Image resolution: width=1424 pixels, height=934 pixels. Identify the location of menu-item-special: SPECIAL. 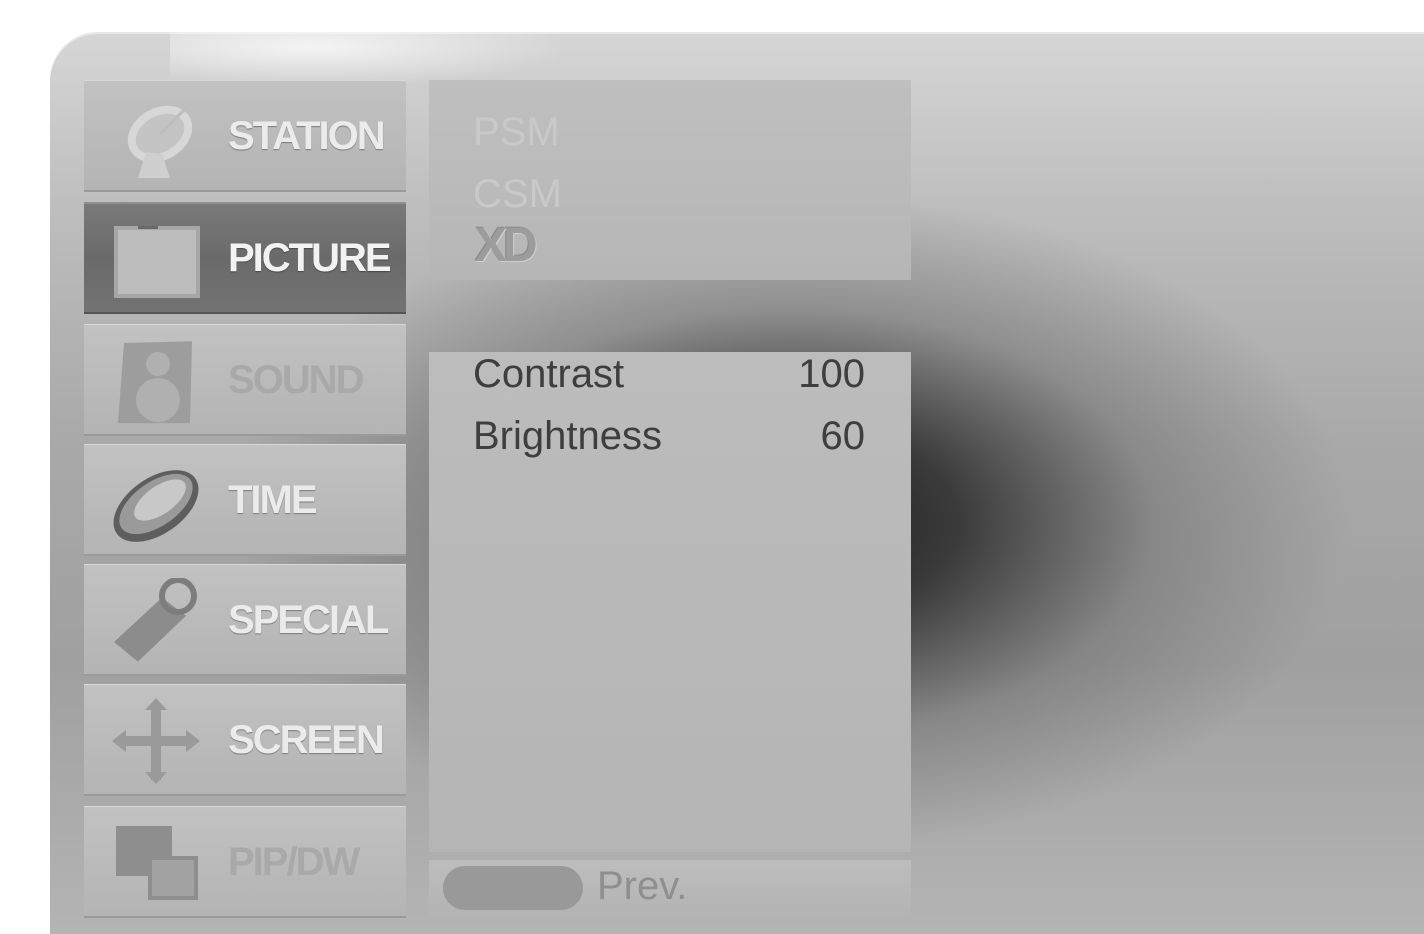
(245, 620).